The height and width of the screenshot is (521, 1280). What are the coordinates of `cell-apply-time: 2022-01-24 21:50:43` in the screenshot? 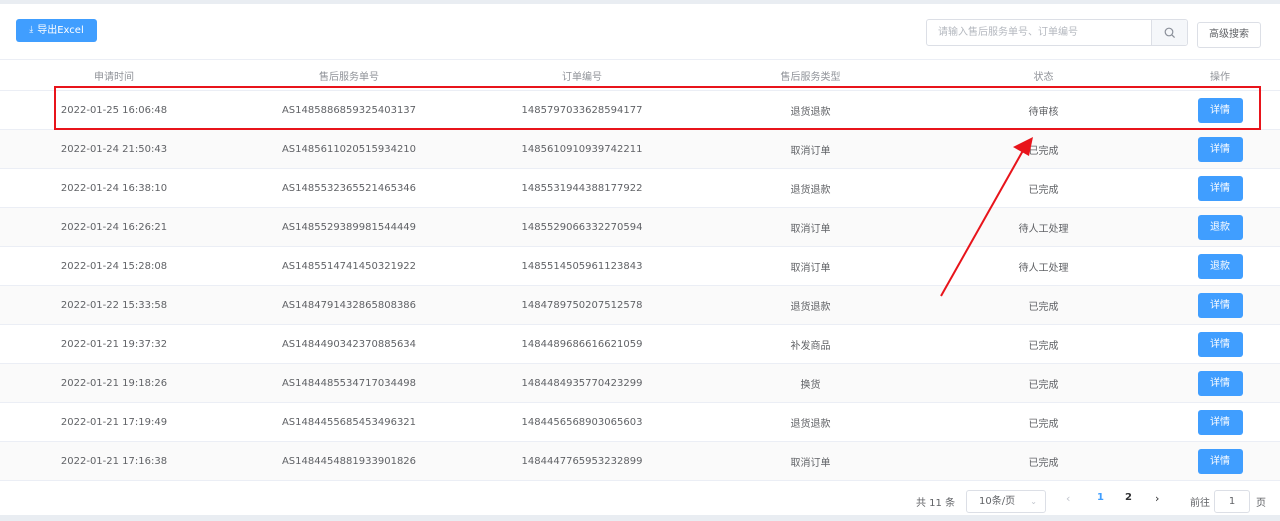 It's located at (114, 149).